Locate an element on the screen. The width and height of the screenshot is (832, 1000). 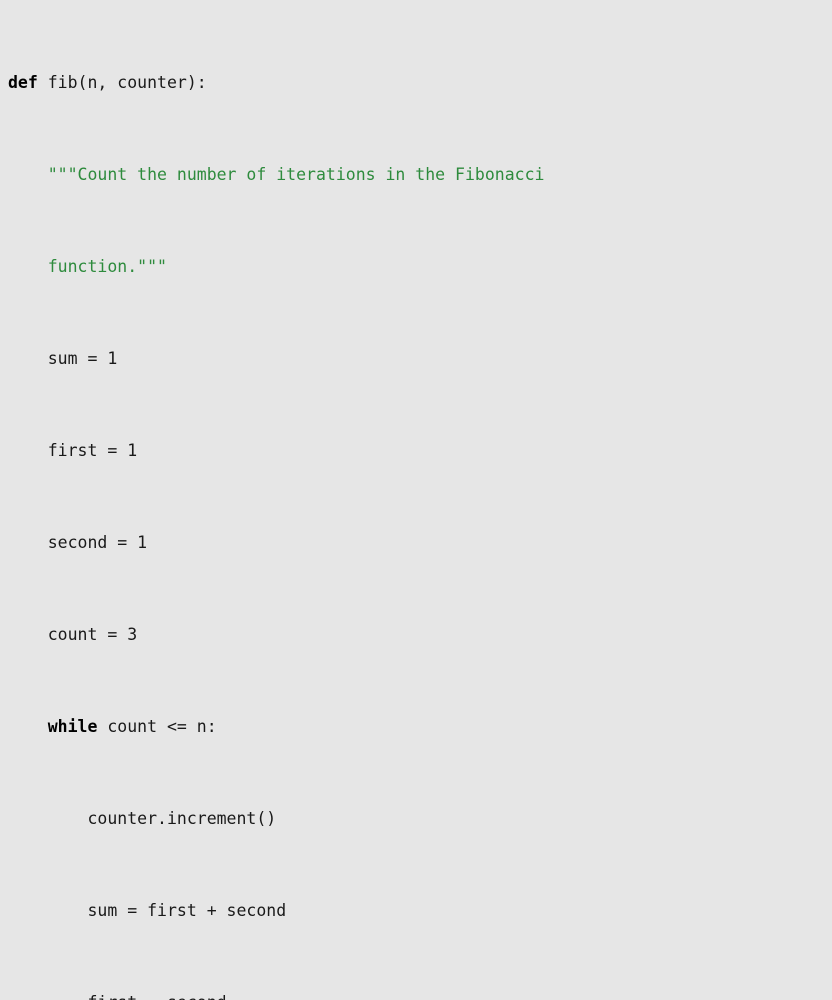
code-line: def fib(n, counter): is located at coordinates (420, 82).